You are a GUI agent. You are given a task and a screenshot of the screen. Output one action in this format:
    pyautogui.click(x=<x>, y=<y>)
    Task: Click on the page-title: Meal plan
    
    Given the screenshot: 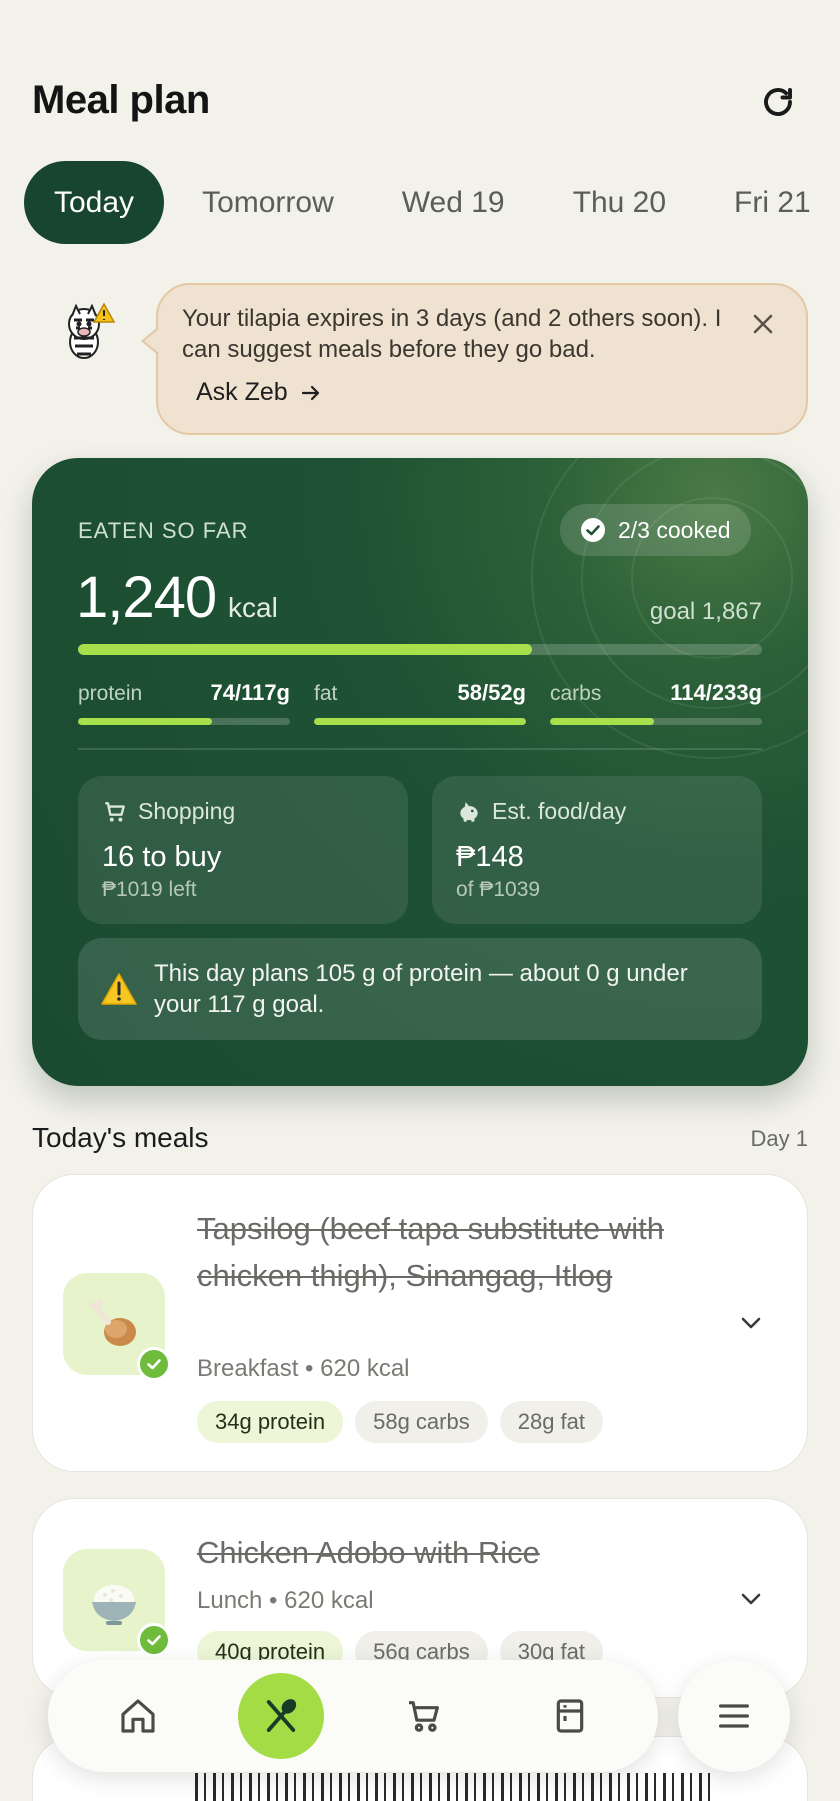 What is the action you would take?
    pyautogui.click(x=121, y=100)
    